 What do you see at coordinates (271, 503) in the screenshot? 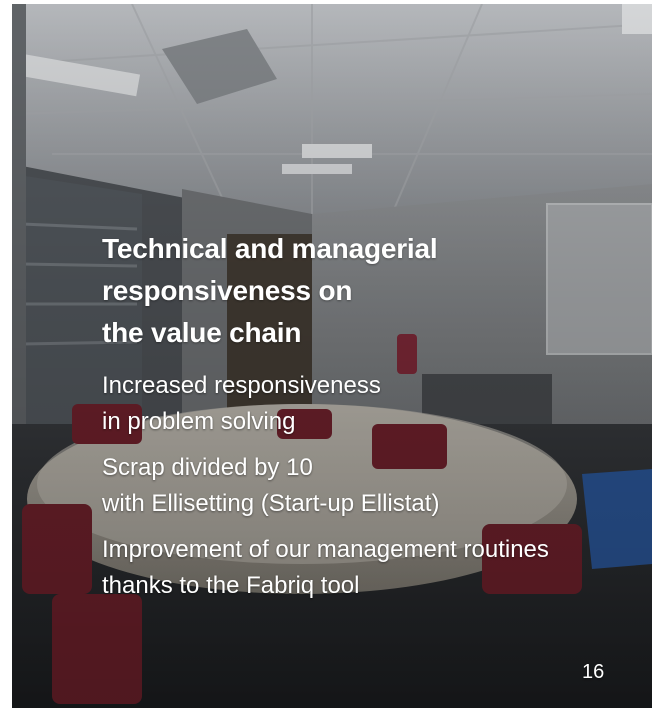
I see `point-line: with Ellisetting (Start-up Ellistat)` at bounding box center [271, 503].